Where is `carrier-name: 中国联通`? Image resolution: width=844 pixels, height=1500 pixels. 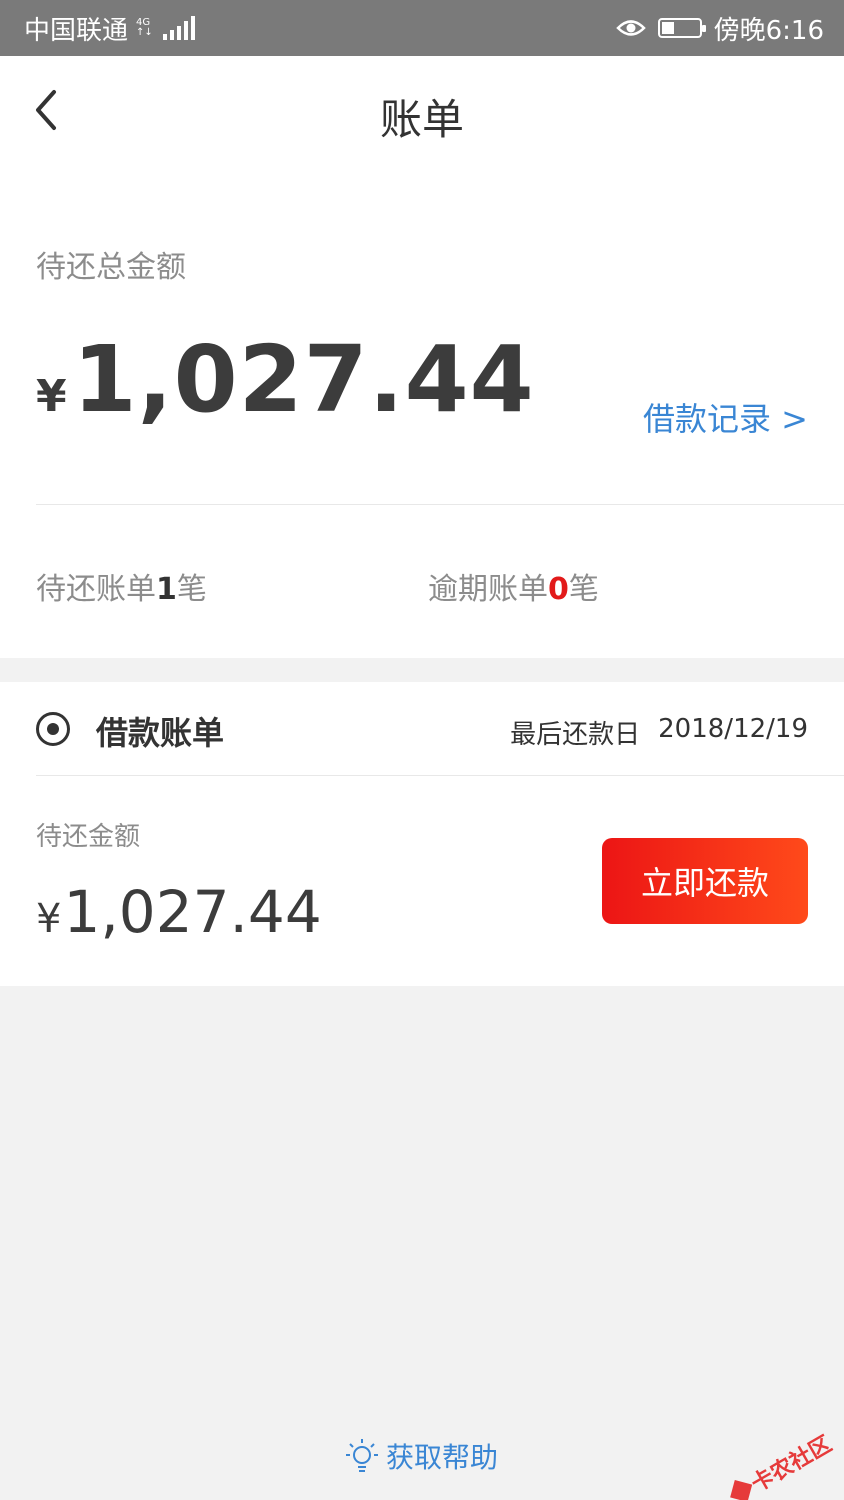 carrier-name: 中国联通 is located at coordinates (76, 30).